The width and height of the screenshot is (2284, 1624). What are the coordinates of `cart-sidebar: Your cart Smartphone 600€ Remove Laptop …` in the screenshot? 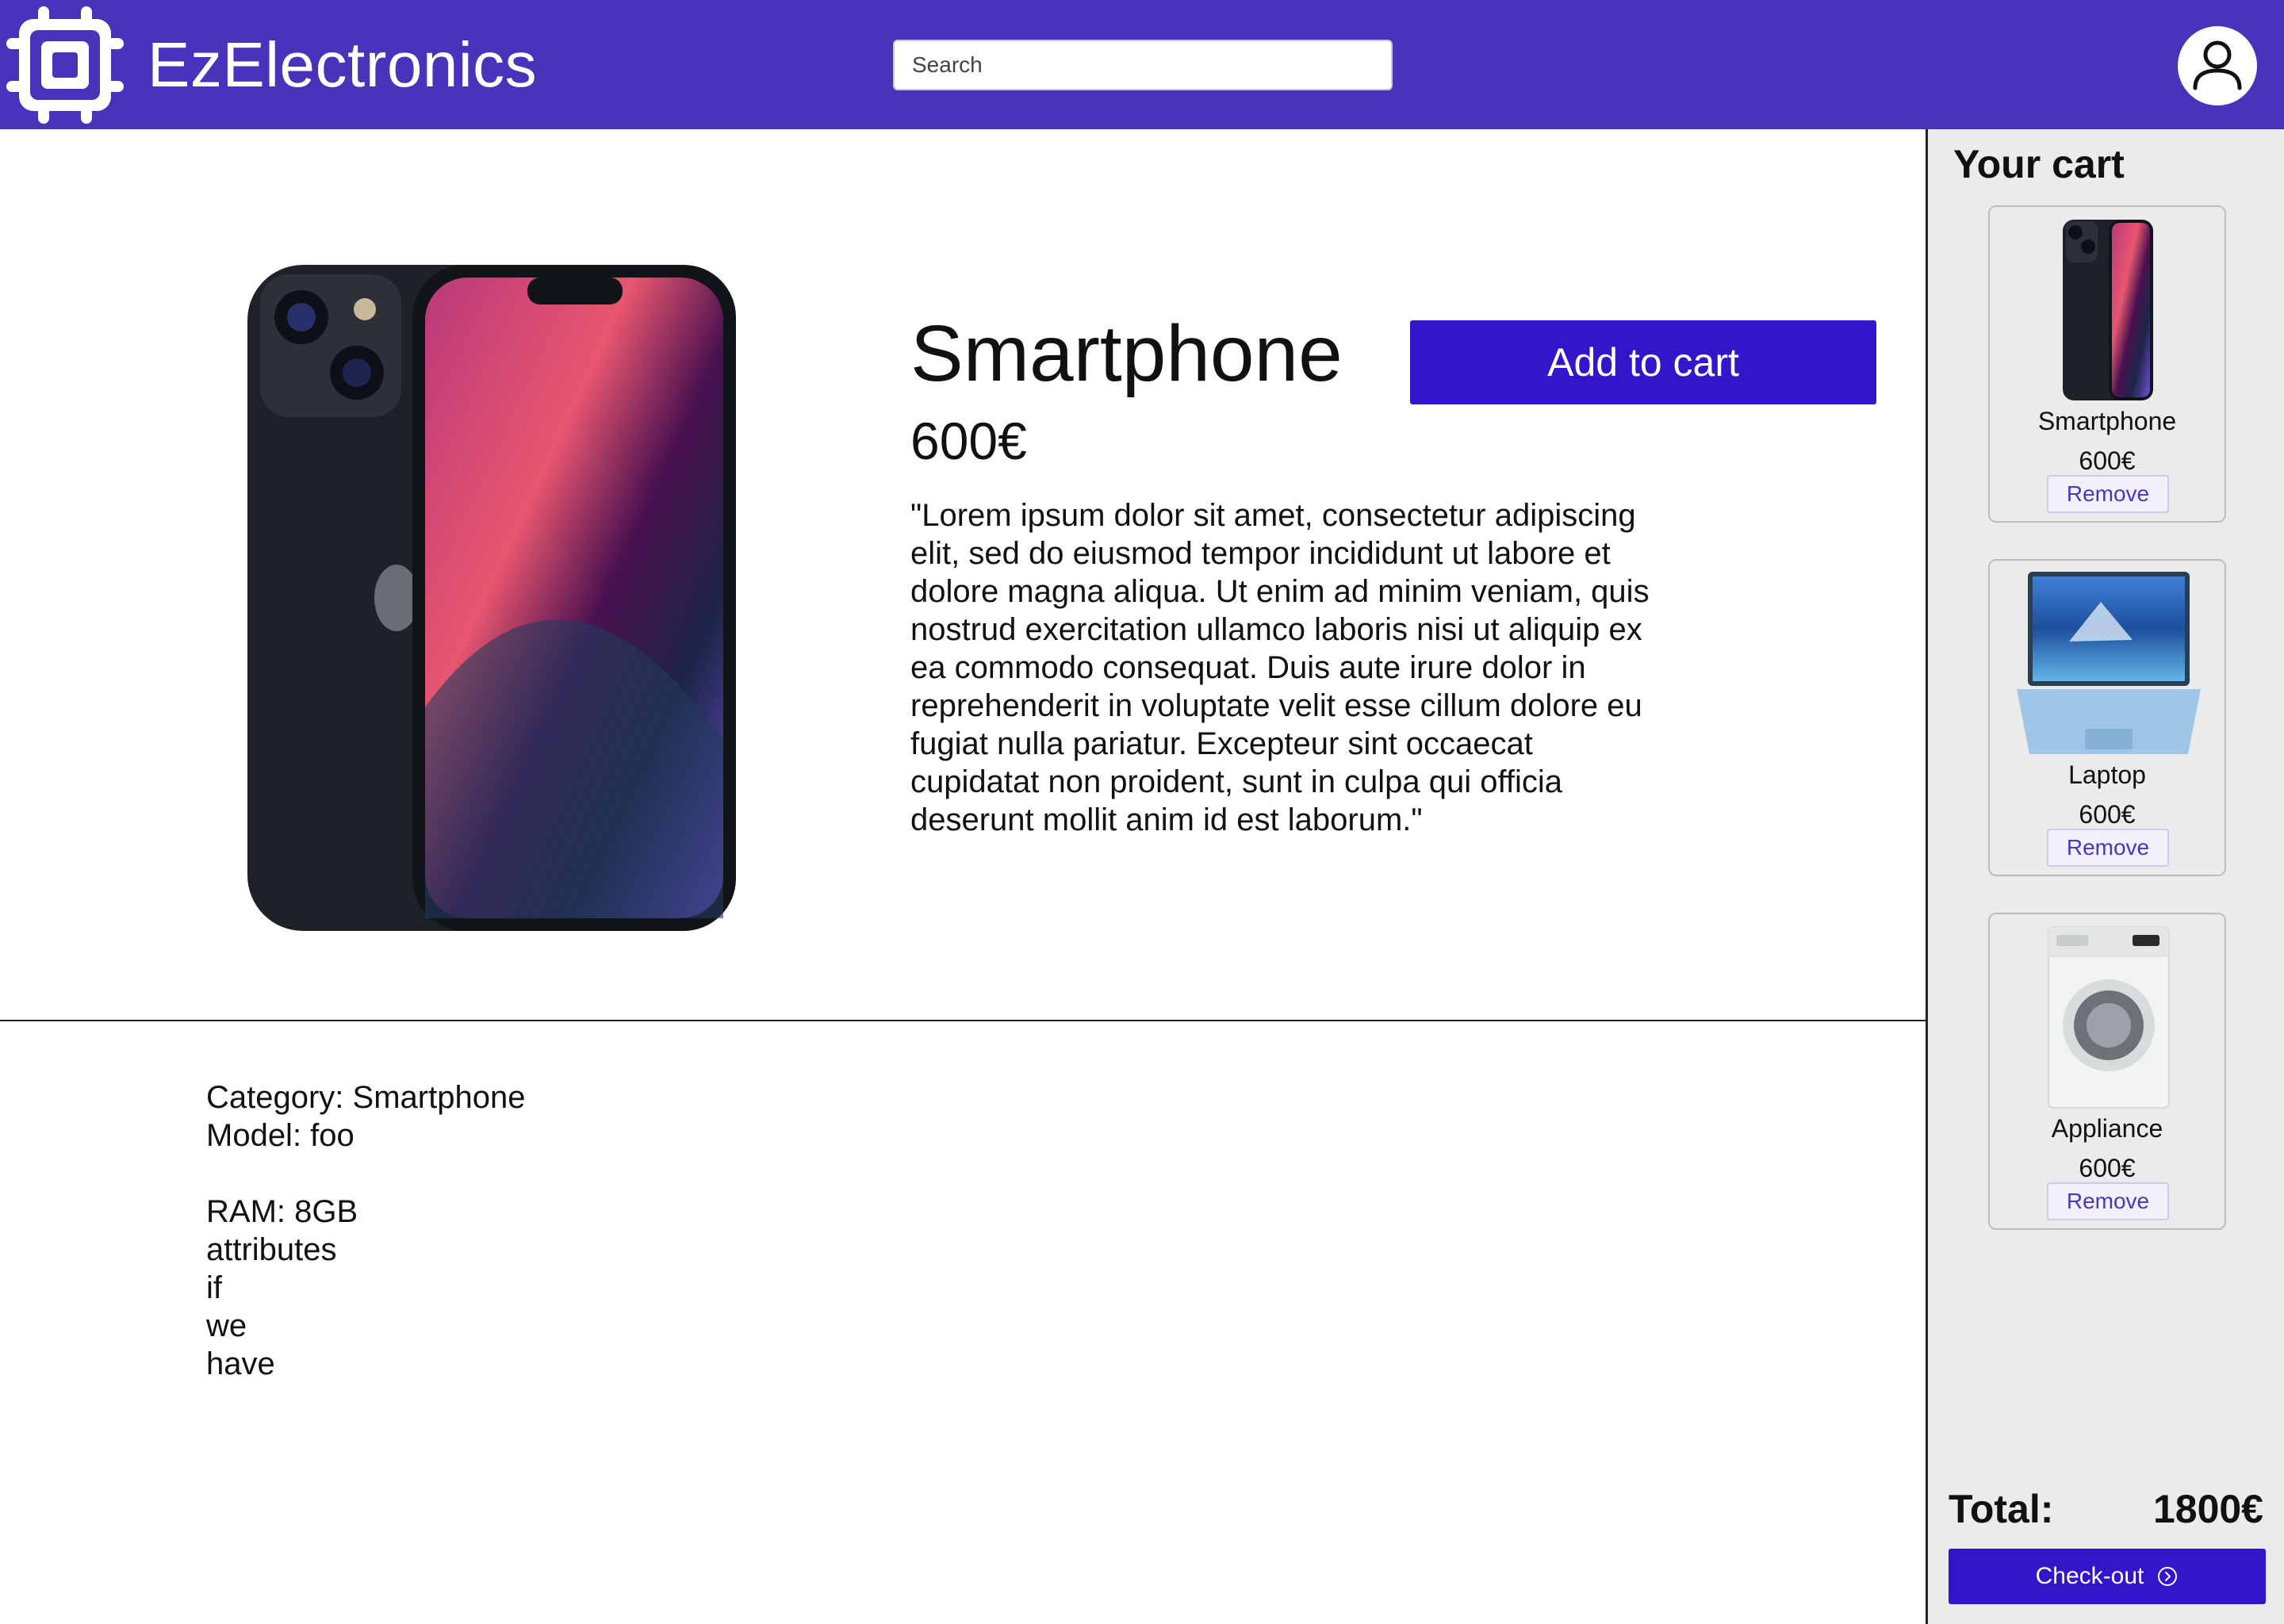 It's located at (2105, 876).